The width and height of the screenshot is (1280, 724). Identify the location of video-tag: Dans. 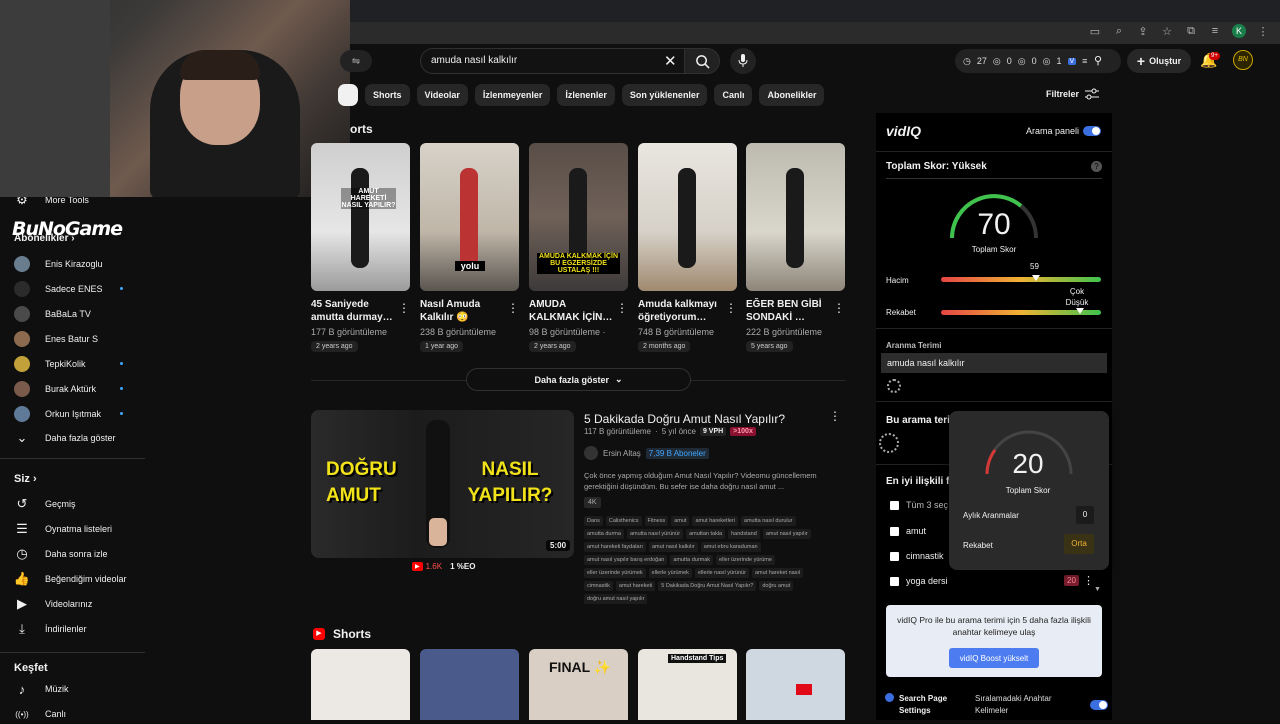
(593, 521).